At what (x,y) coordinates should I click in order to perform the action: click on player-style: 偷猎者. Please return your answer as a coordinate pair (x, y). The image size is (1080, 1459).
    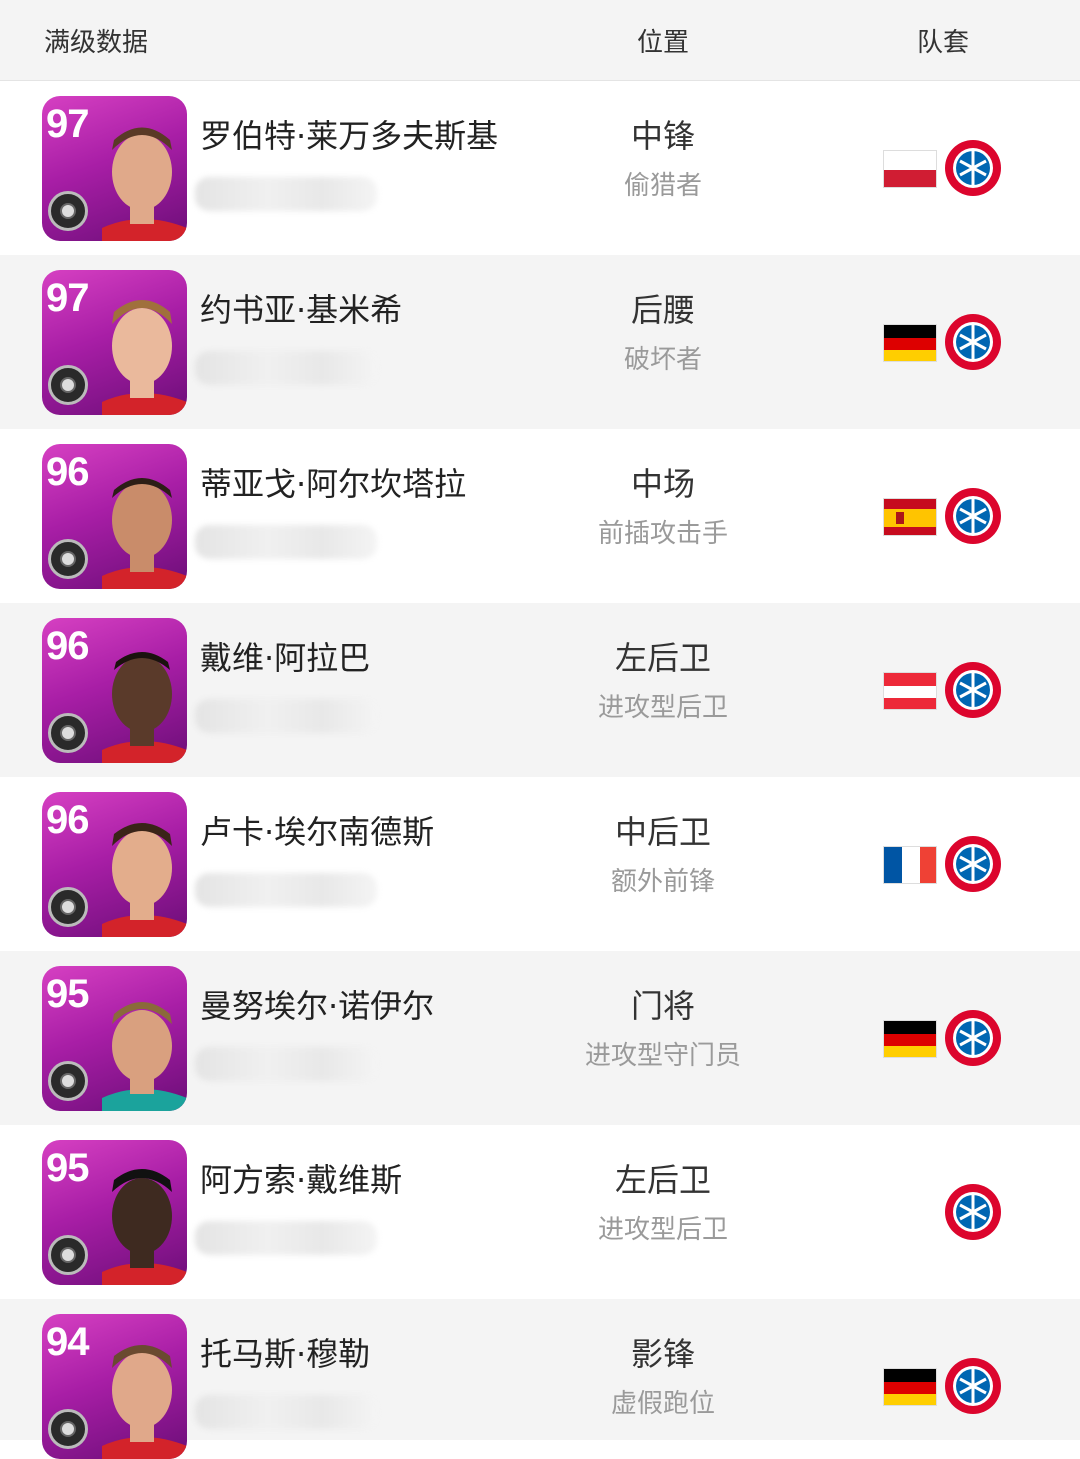
    Looking at the image, I should click on (662, 186).